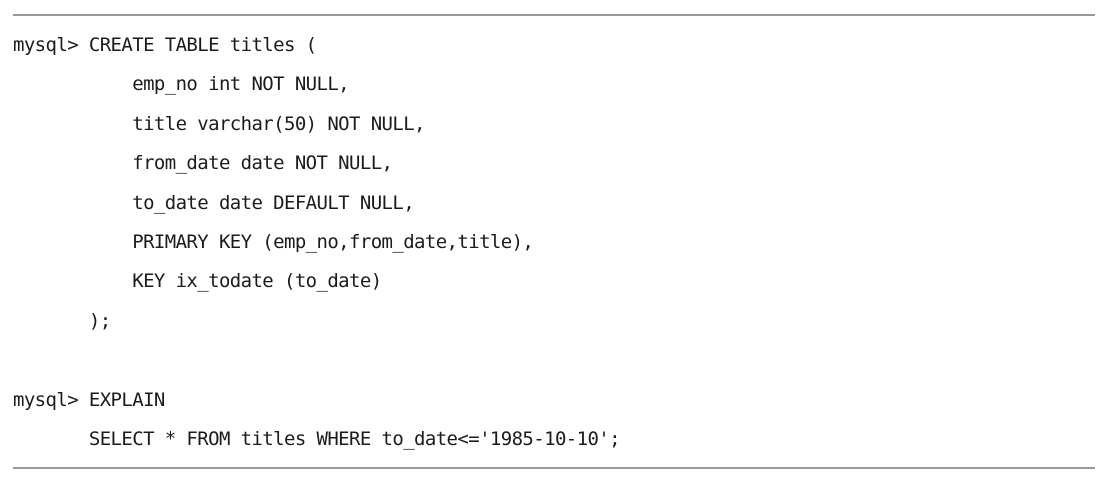  I want to click on bottom-divider, so click(554, 468).